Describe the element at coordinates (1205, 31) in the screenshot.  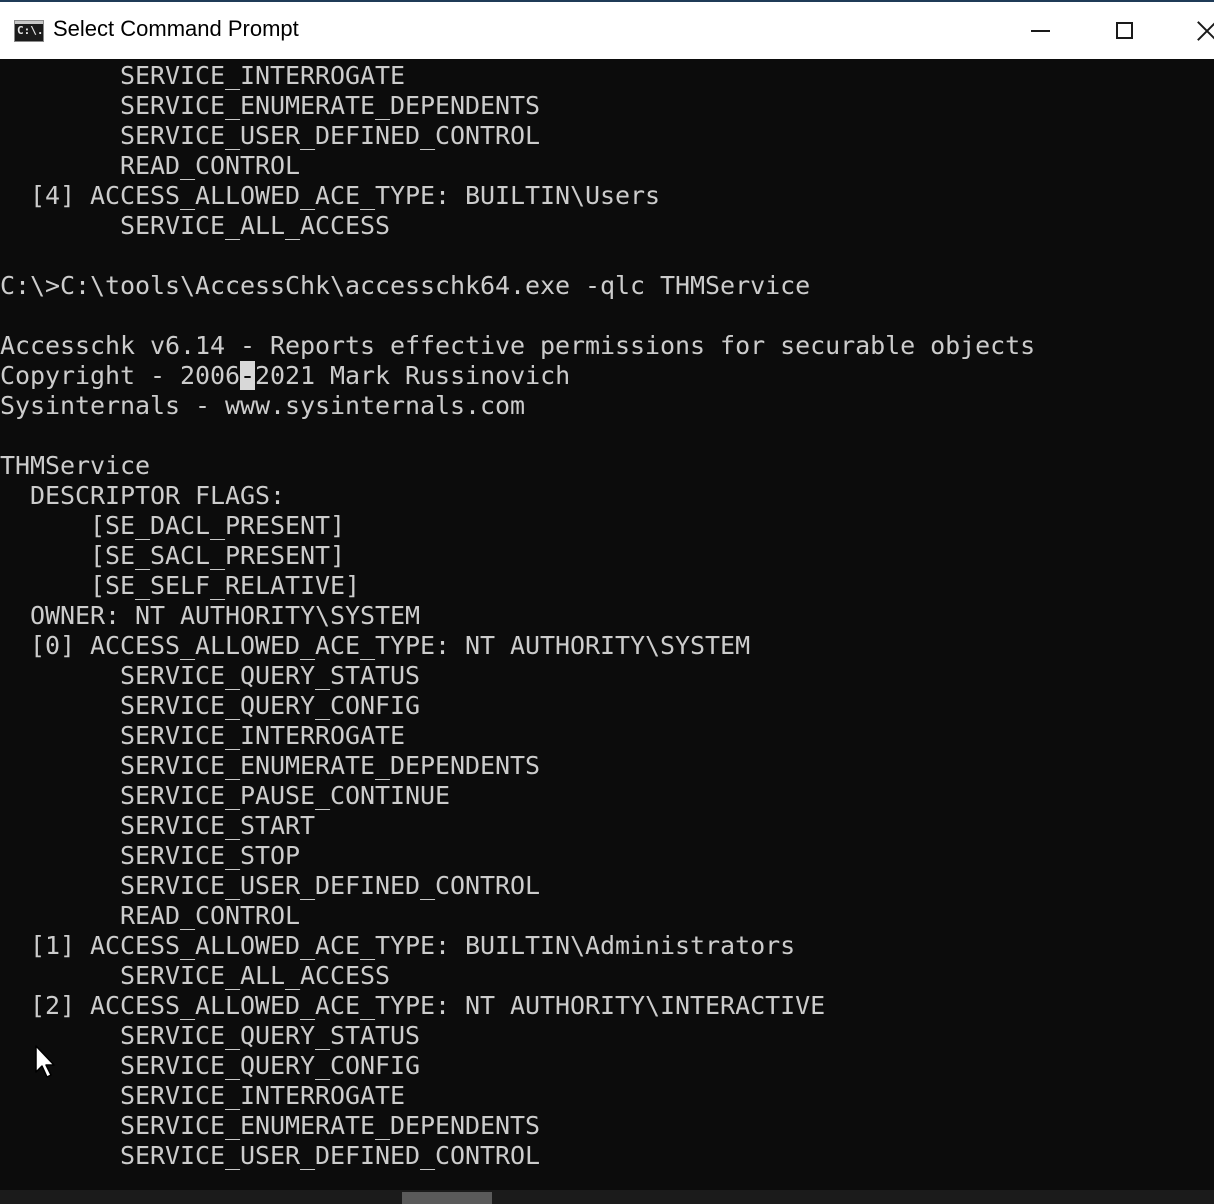
I see `close-icon` at that location.